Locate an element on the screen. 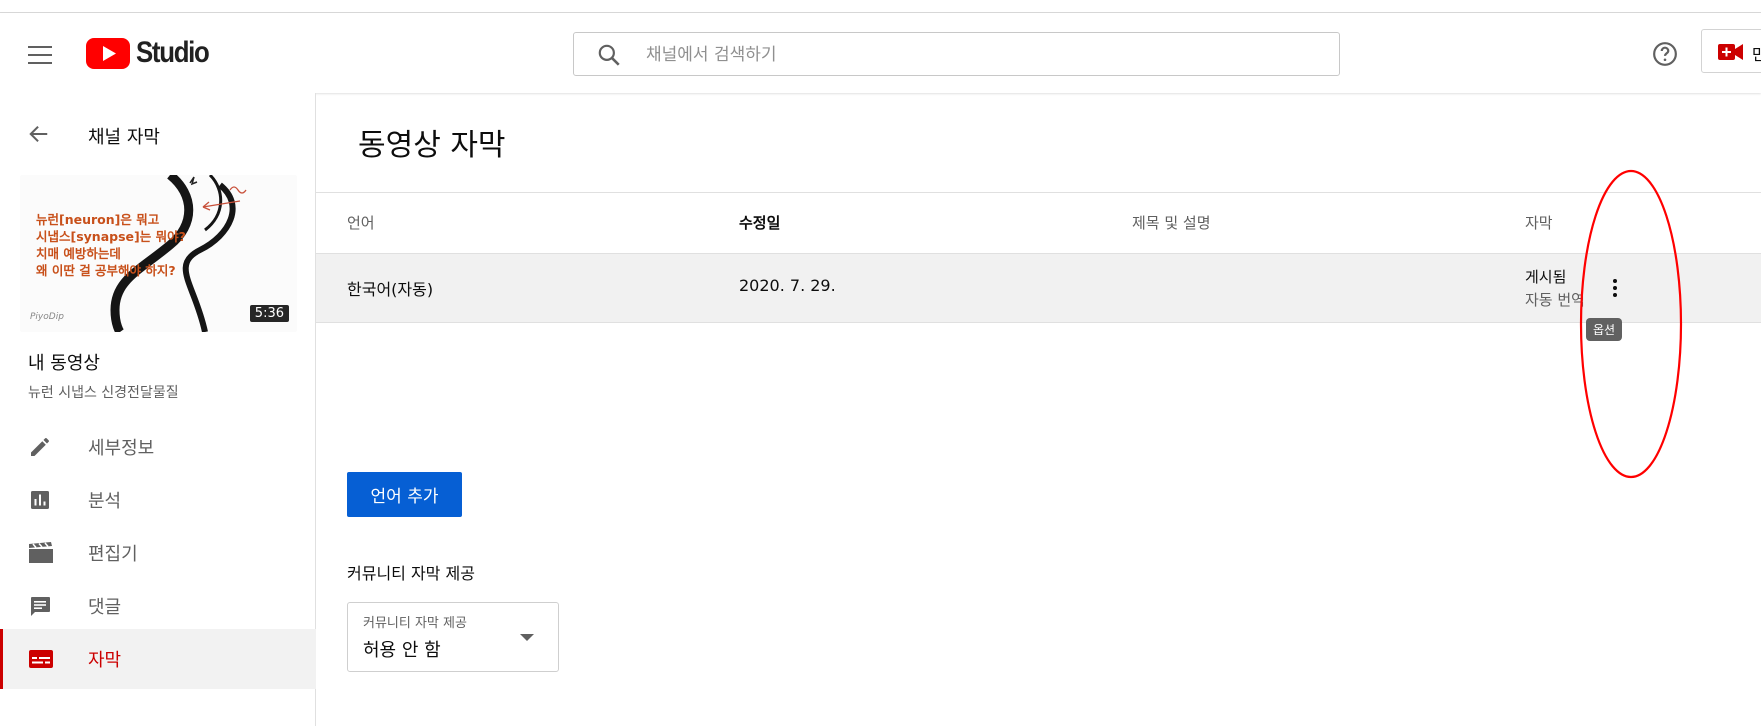 The height and width of the screenshot is (726, 1761). film-icon is located at coordinates (41, 552).